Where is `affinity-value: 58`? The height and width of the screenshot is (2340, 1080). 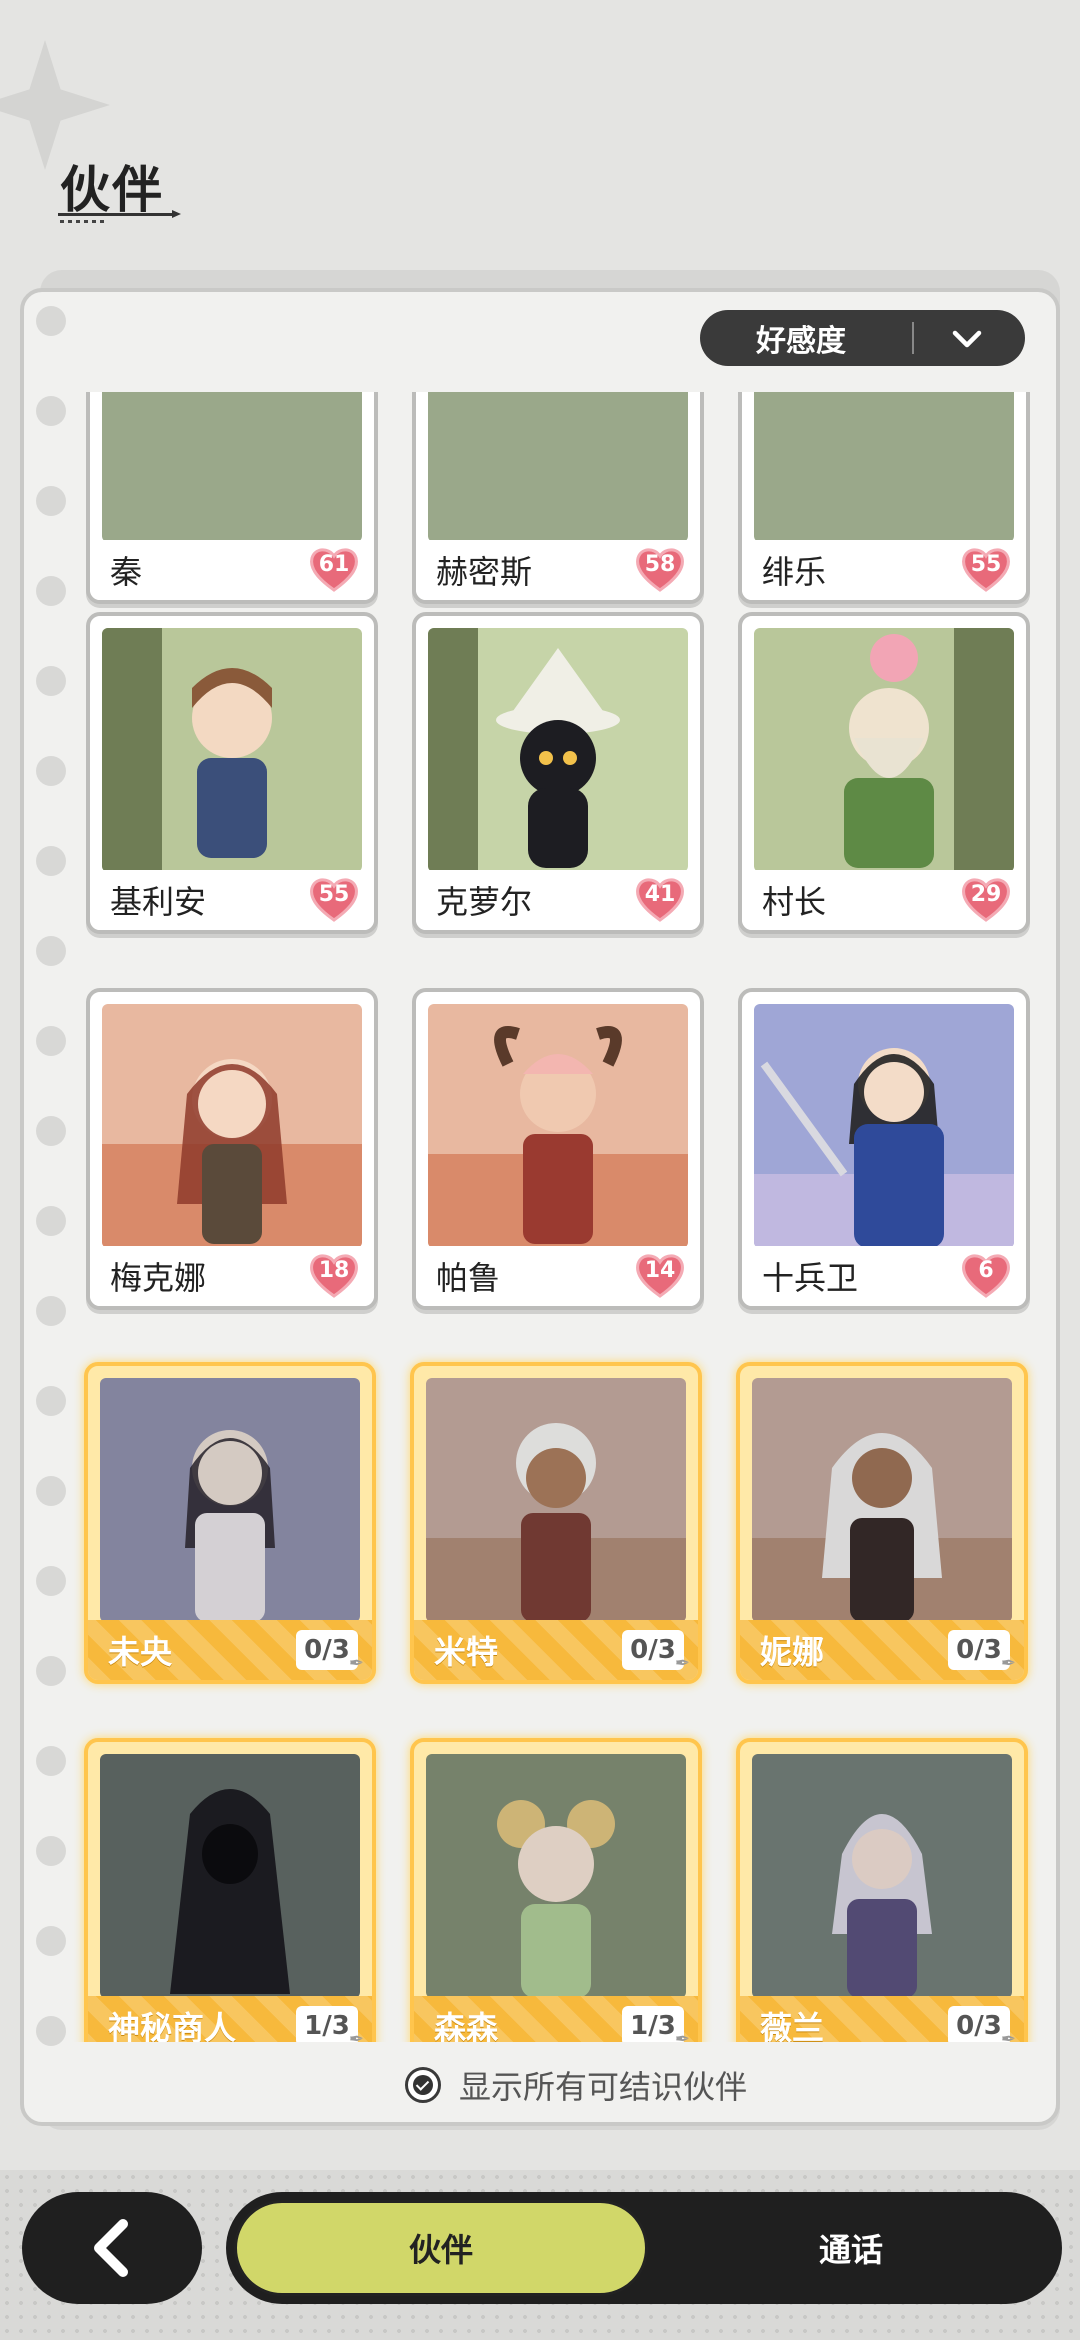 affinity-value: 58 is located at coordinates (660, 564).